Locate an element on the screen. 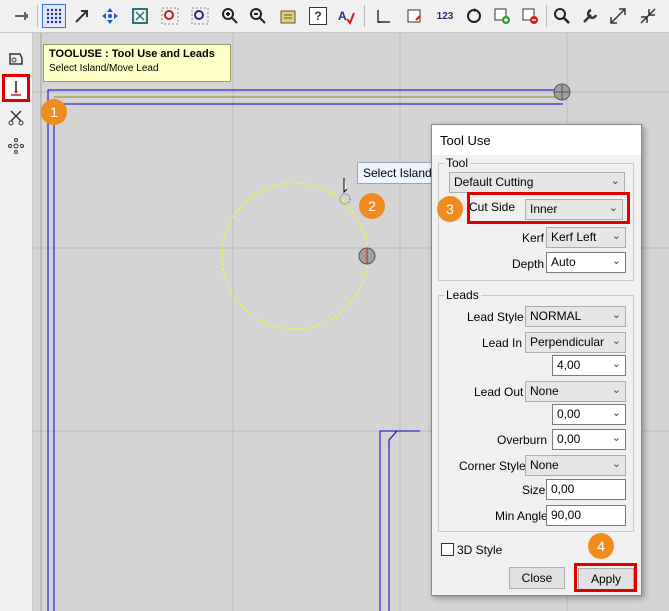  grid-icon is located at coordinates (54, 16).